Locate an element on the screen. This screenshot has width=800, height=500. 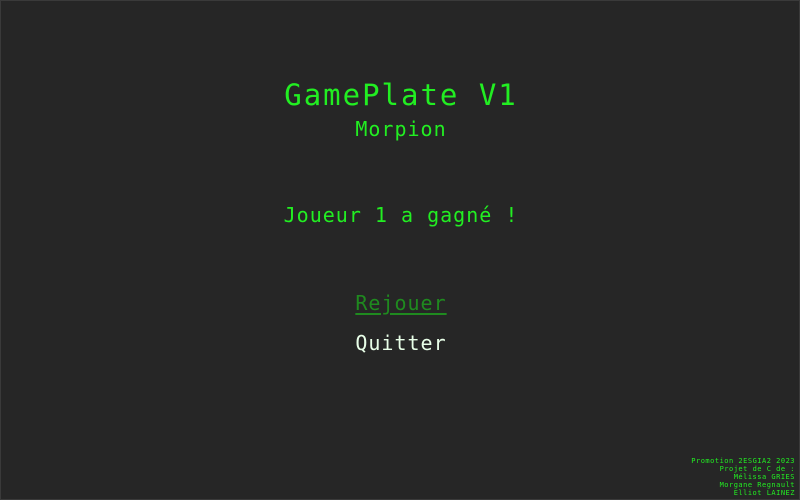
result-message: Joueur 1 a gagné ! is located at coordinates (401, 215).